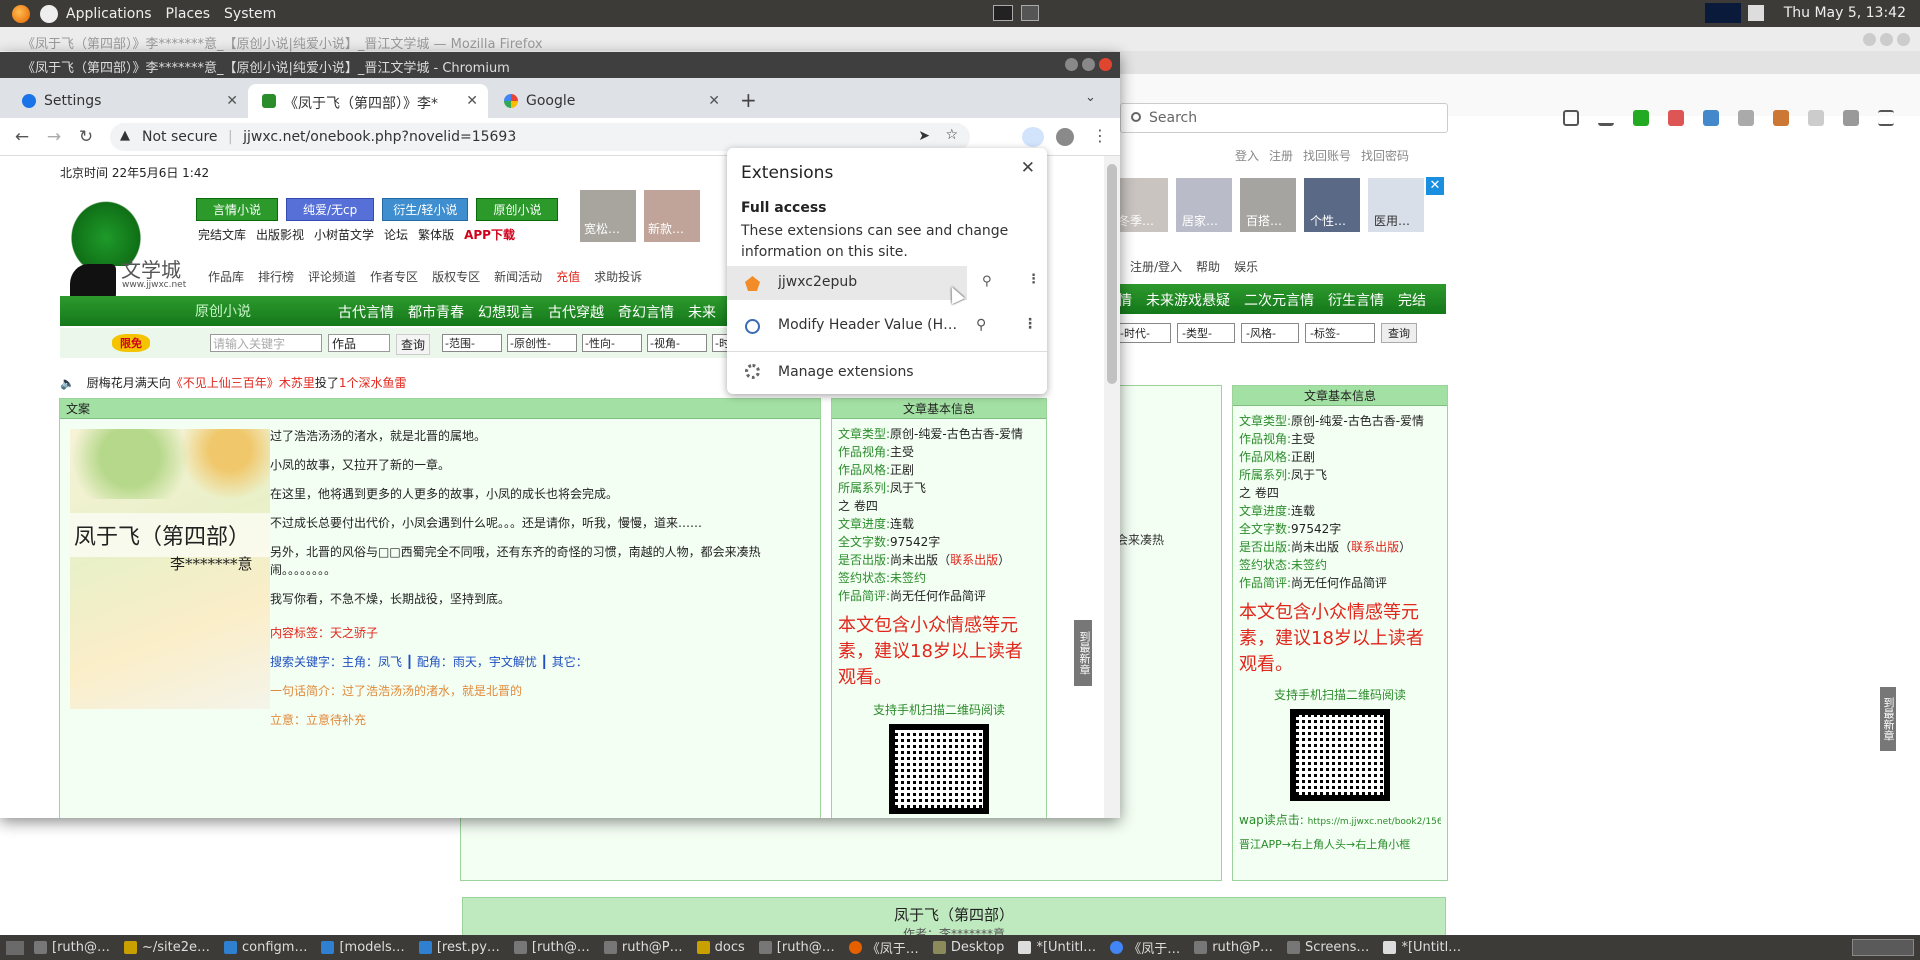 The width and height of the screenshot is (1920, 960). I want to click on ff-find-account-link: 找回账号, so click(1327, 155).